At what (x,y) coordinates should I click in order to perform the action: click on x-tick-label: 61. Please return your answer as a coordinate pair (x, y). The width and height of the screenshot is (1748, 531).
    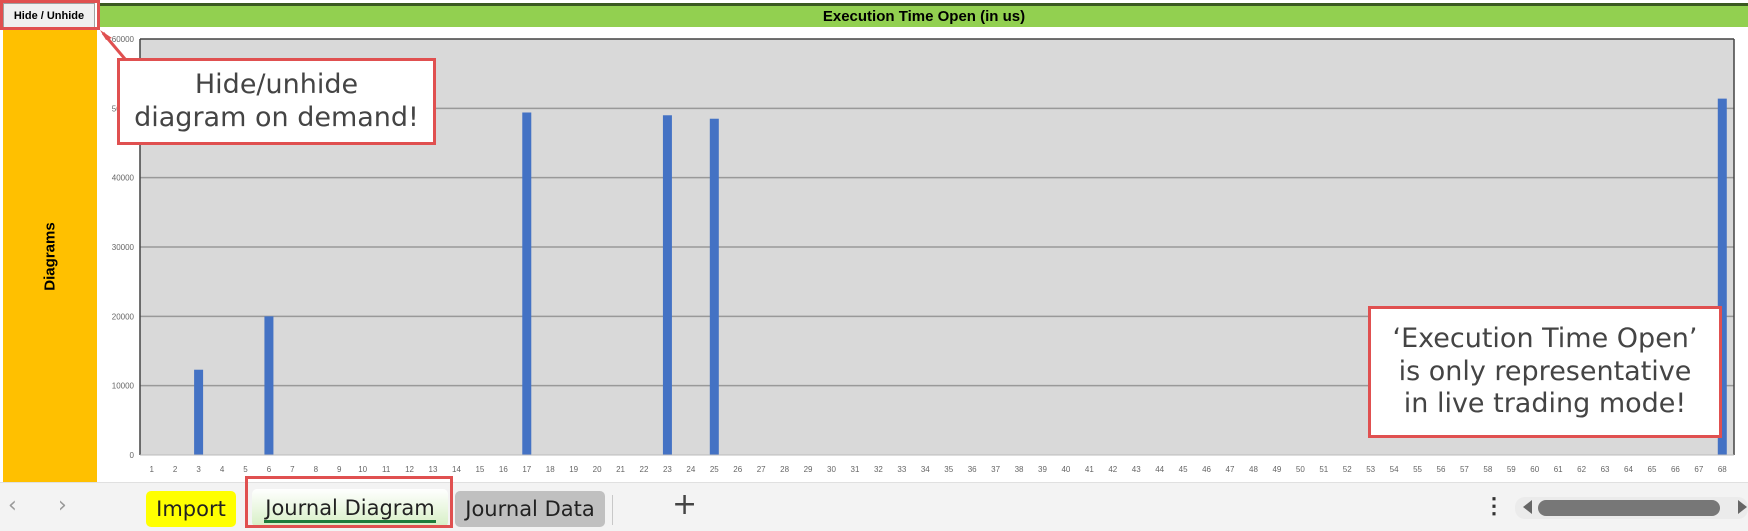
    Looking at the image, I should click on (1558, 469).